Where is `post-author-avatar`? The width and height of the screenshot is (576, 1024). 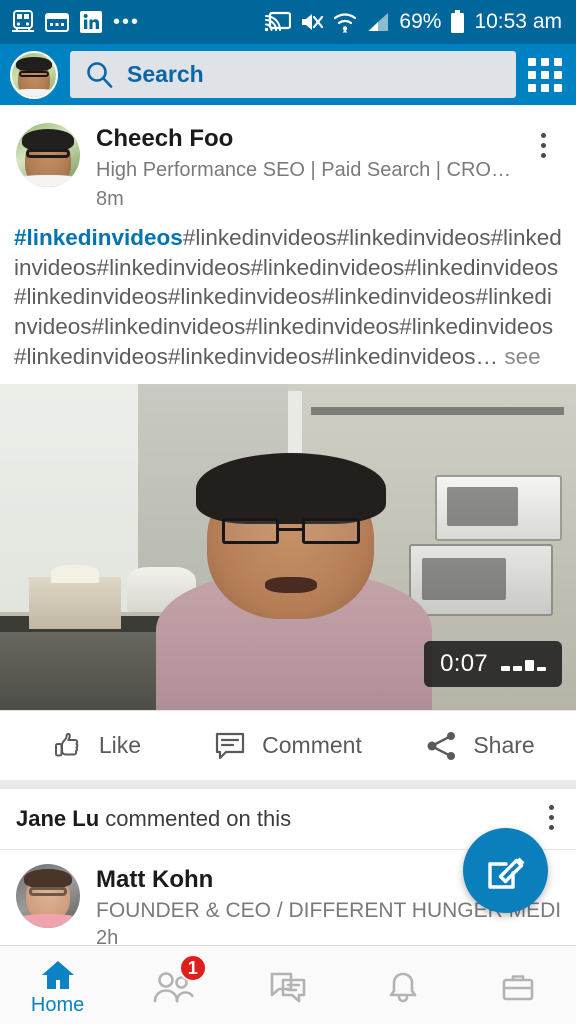
post-author-avatar is located at coordinates (48, 155).